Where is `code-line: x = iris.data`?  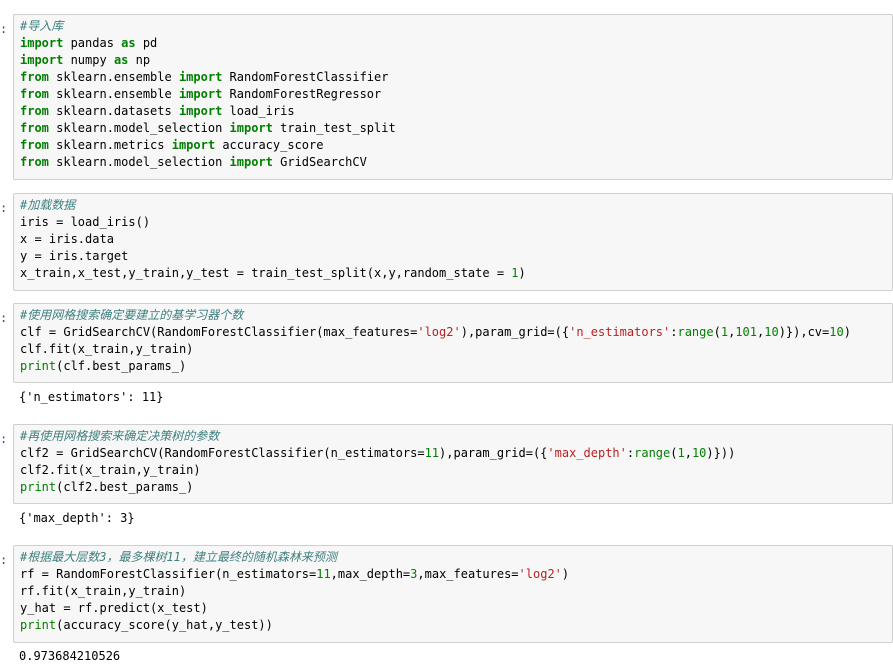
code-line: x = iris.data is located at coordinates (453, 239).